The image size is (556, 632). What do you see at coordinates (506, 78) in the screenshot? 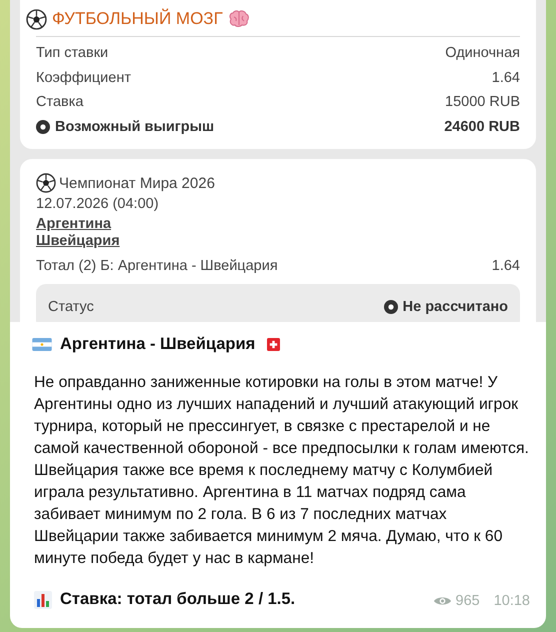
I see `summary-value: 1.64` at bounding box center [506, 78].